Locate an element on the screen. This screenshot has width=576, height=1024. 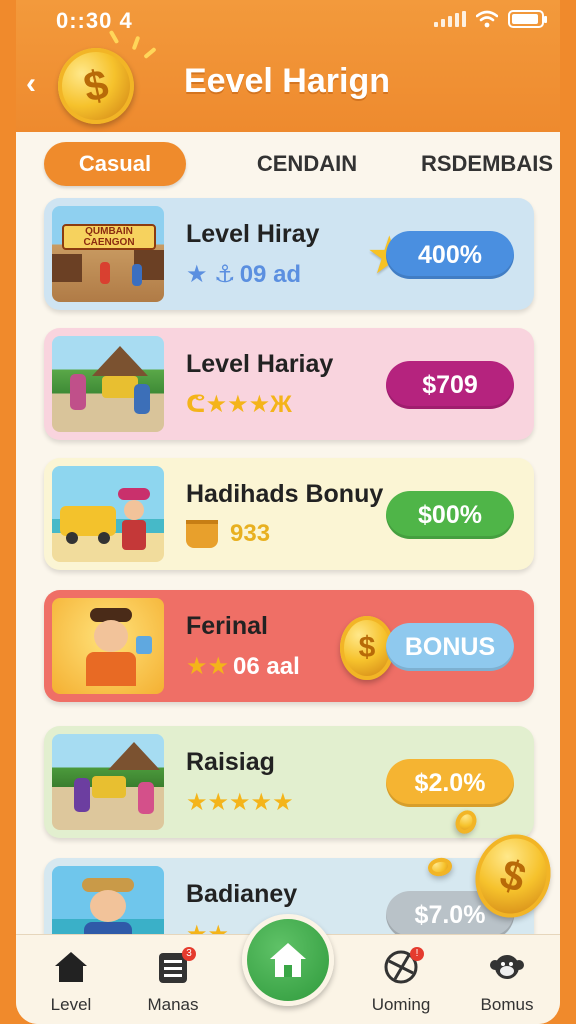
nav-bomus: Bomus is located at coordinates (507, 980).